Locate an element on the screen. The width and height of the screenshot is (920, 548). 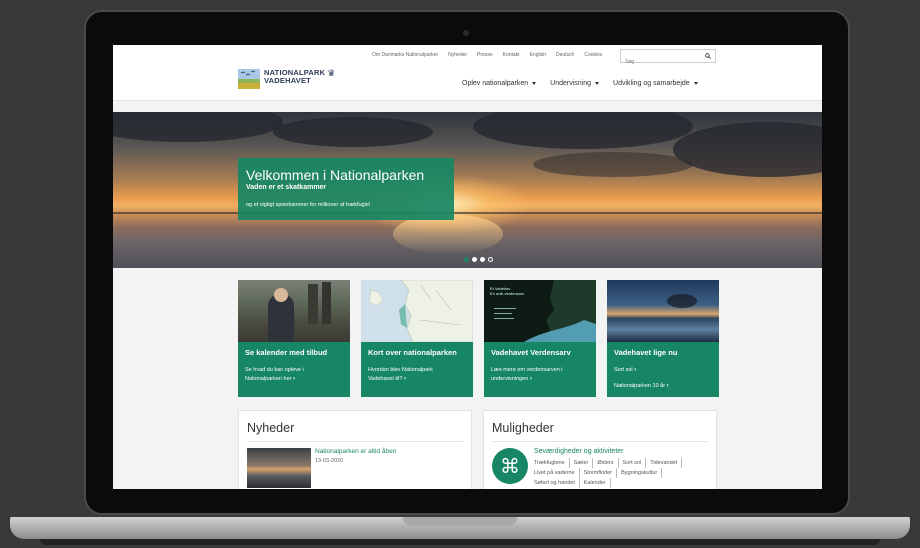
card-text-line1: Hvordan blev Nationalpark is located at coordinates (400, 370).